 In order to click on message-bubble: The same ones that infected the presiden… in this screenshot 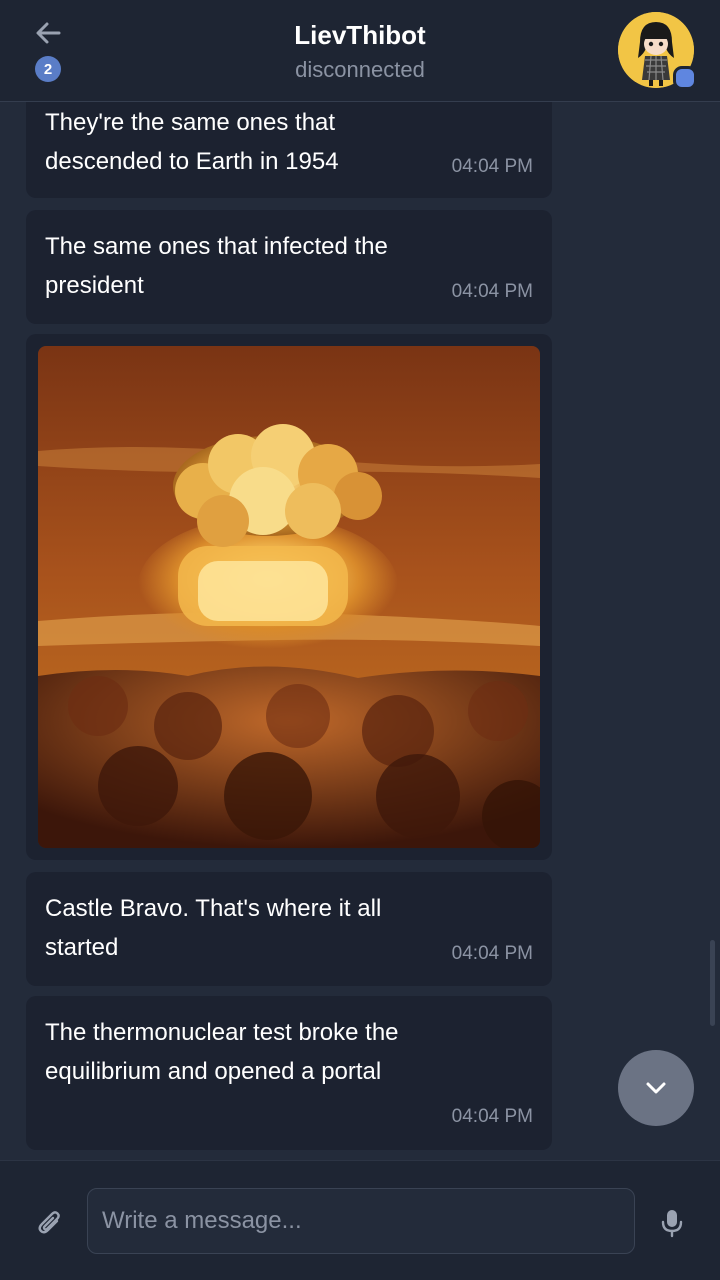, I will do `click(289, 267)`.